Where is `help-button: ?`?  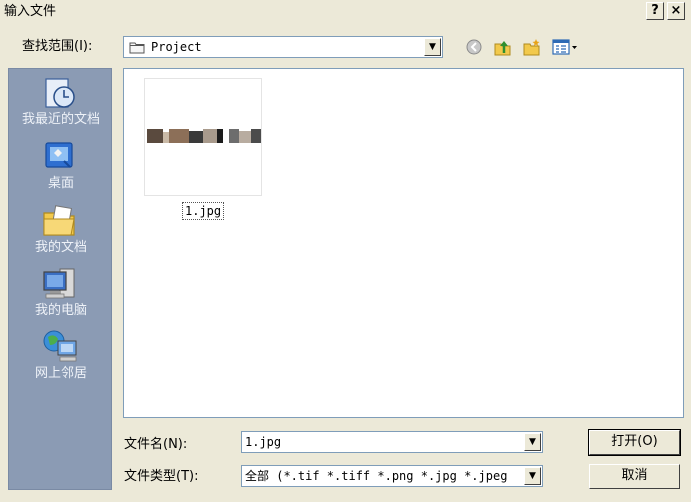 help-button: ? is located at coordinates (655, 11).